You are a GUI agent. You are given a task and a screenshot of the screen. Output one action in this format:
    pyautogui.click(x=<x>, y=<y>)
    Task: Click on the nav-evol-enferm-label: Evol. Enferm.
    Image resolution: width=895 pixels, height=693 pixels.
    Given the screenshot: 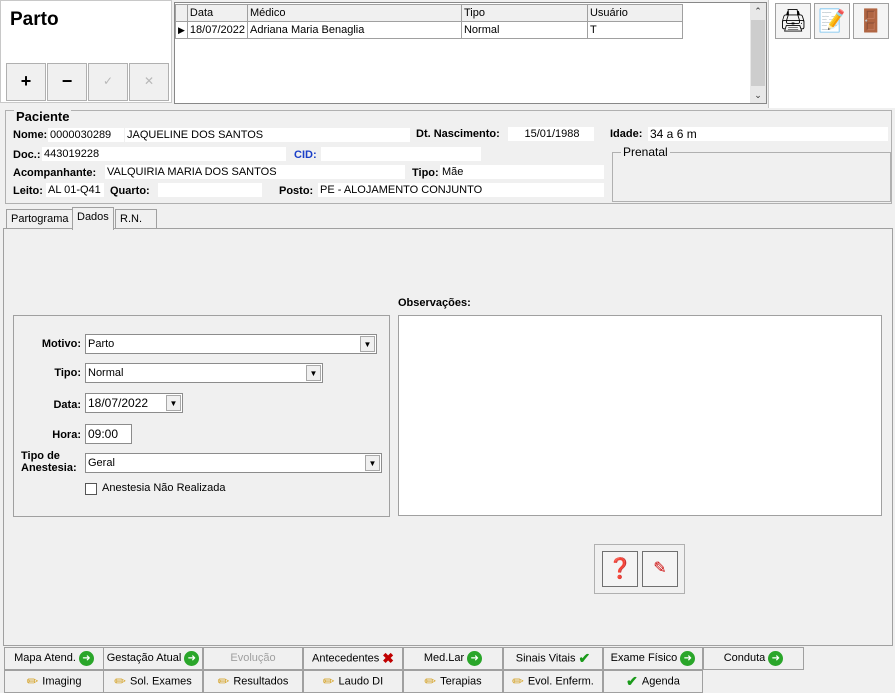 What is the action you would take?
    pyautogui.click(x=560, y=681)
    